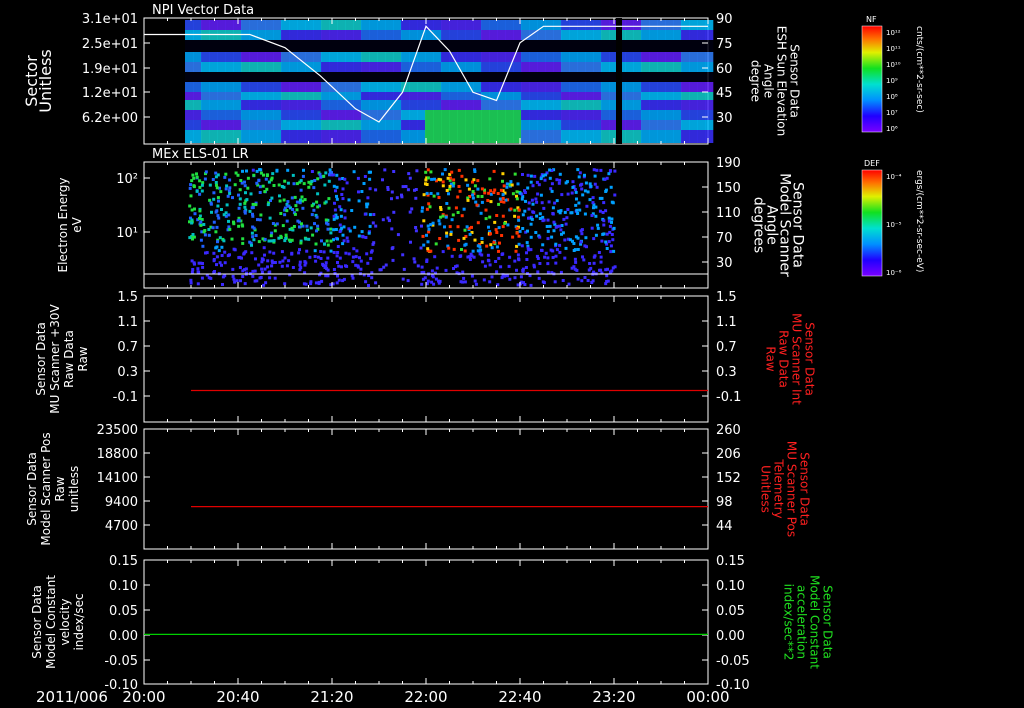  Describe the element at coordinates (726, 297) in the screenshot. I see `y-tick-label-right: 1.5` at that location.